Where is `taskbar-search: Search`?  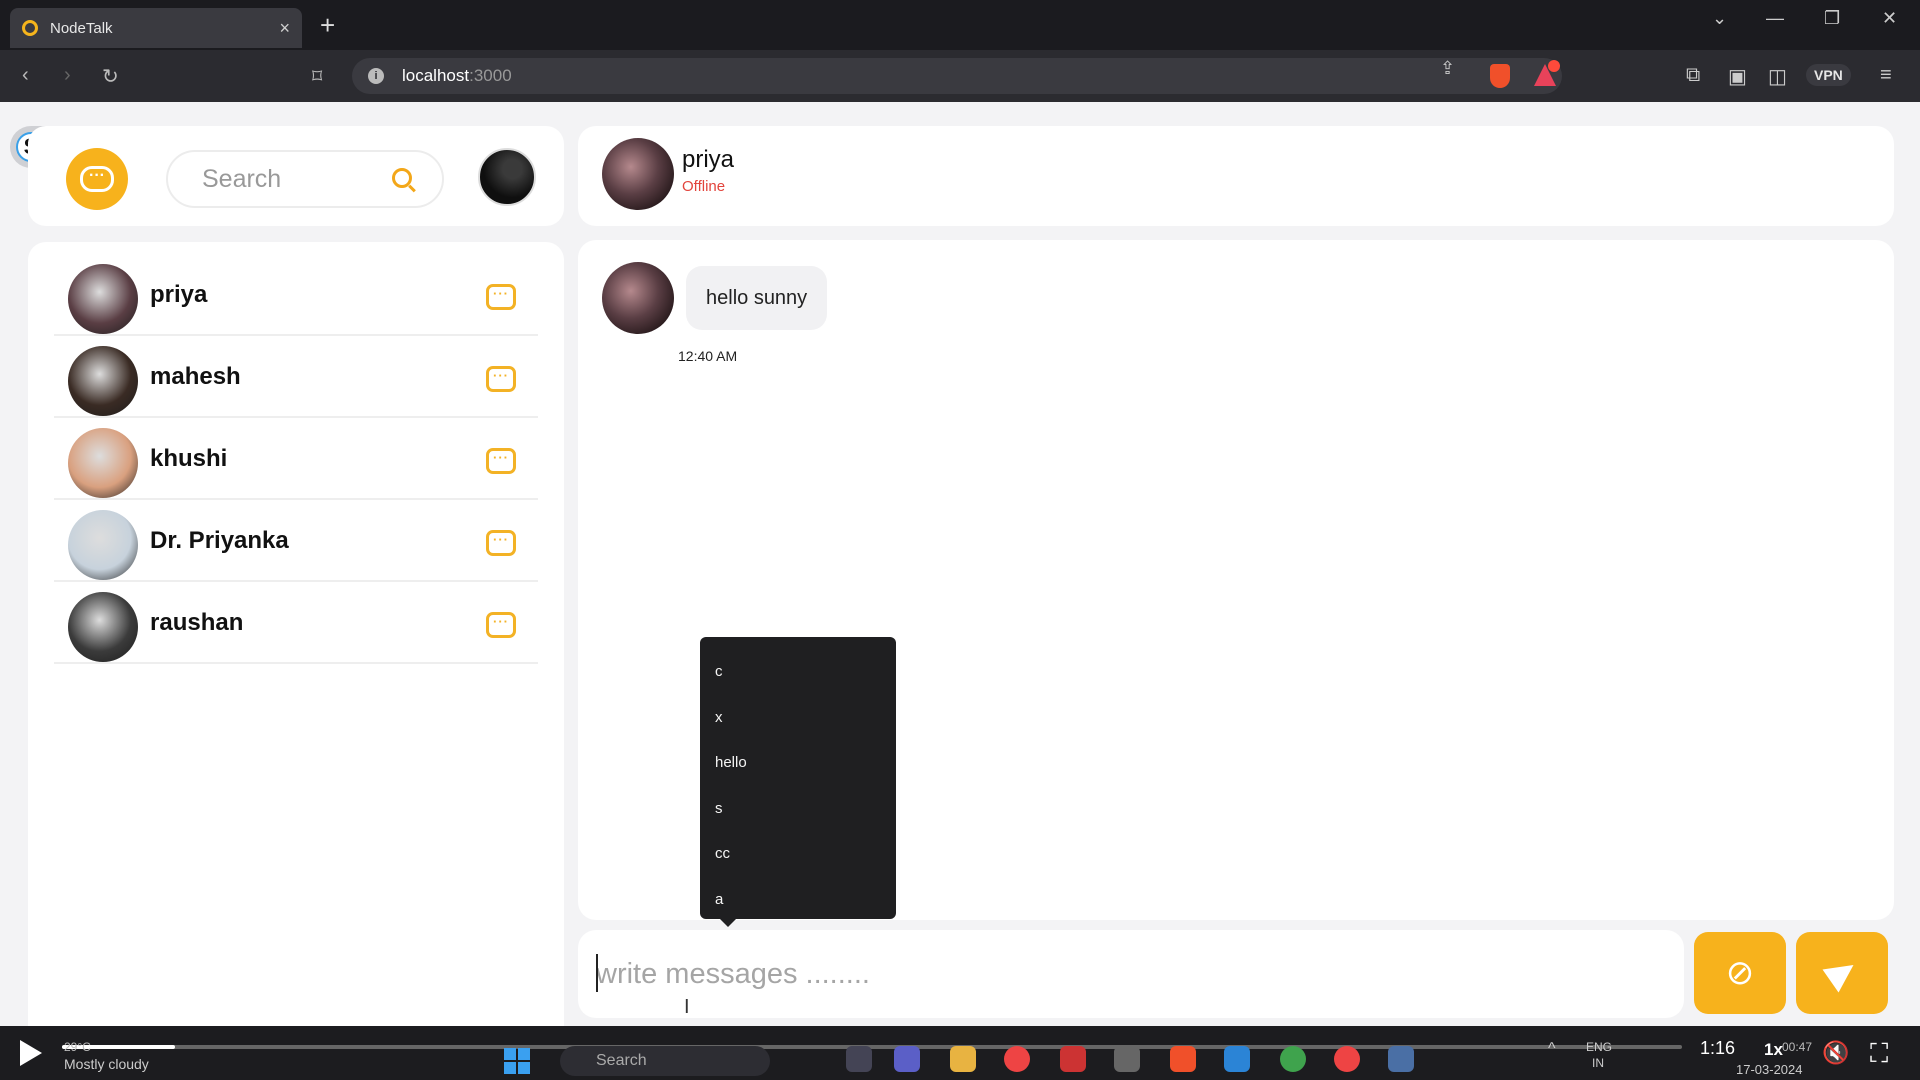 taskbar-search: Search is located at coordinates (665, 1061).